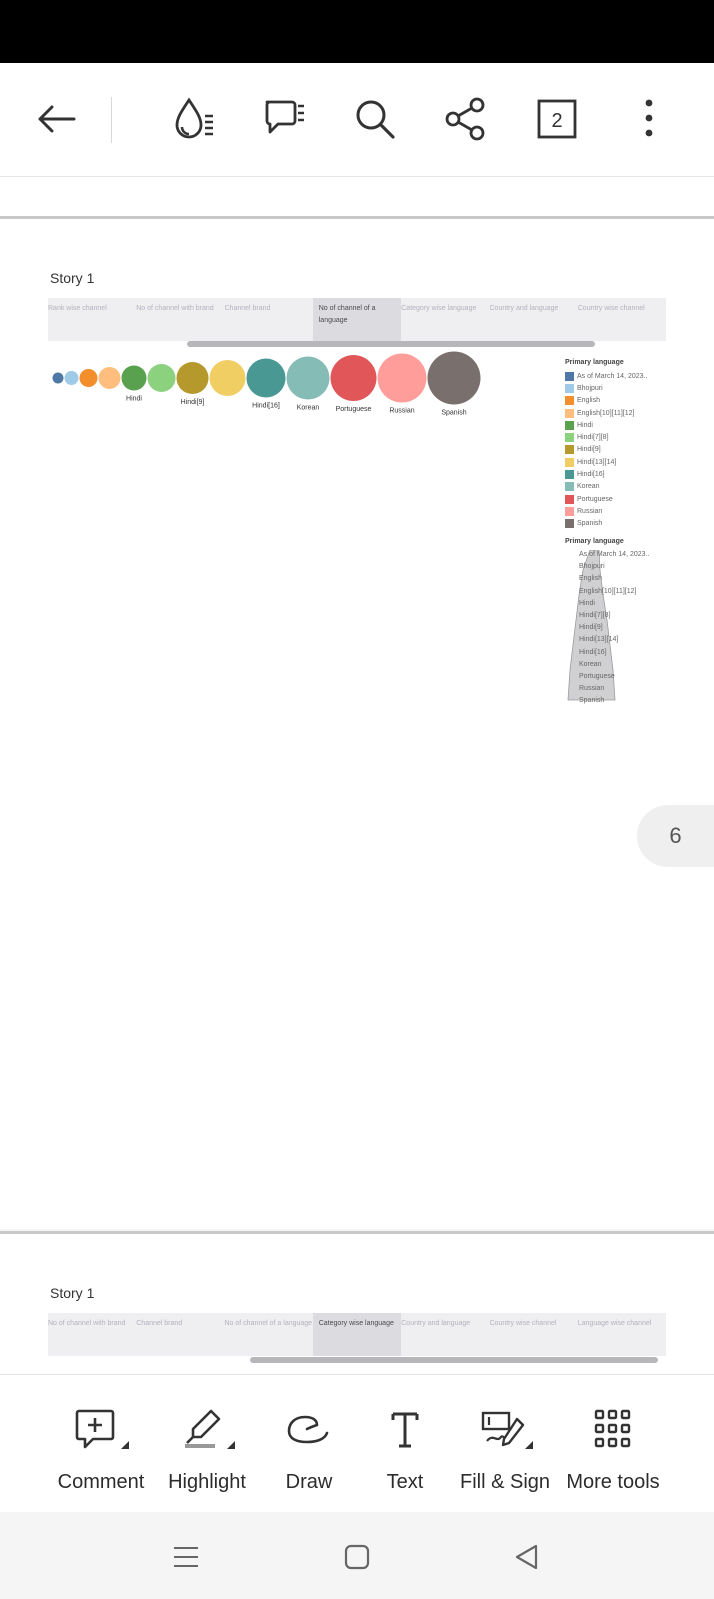  Describe the element at coordinates (593, 438) in the screenshot. I see `legend-label: Hindi[7][8]` at that location.